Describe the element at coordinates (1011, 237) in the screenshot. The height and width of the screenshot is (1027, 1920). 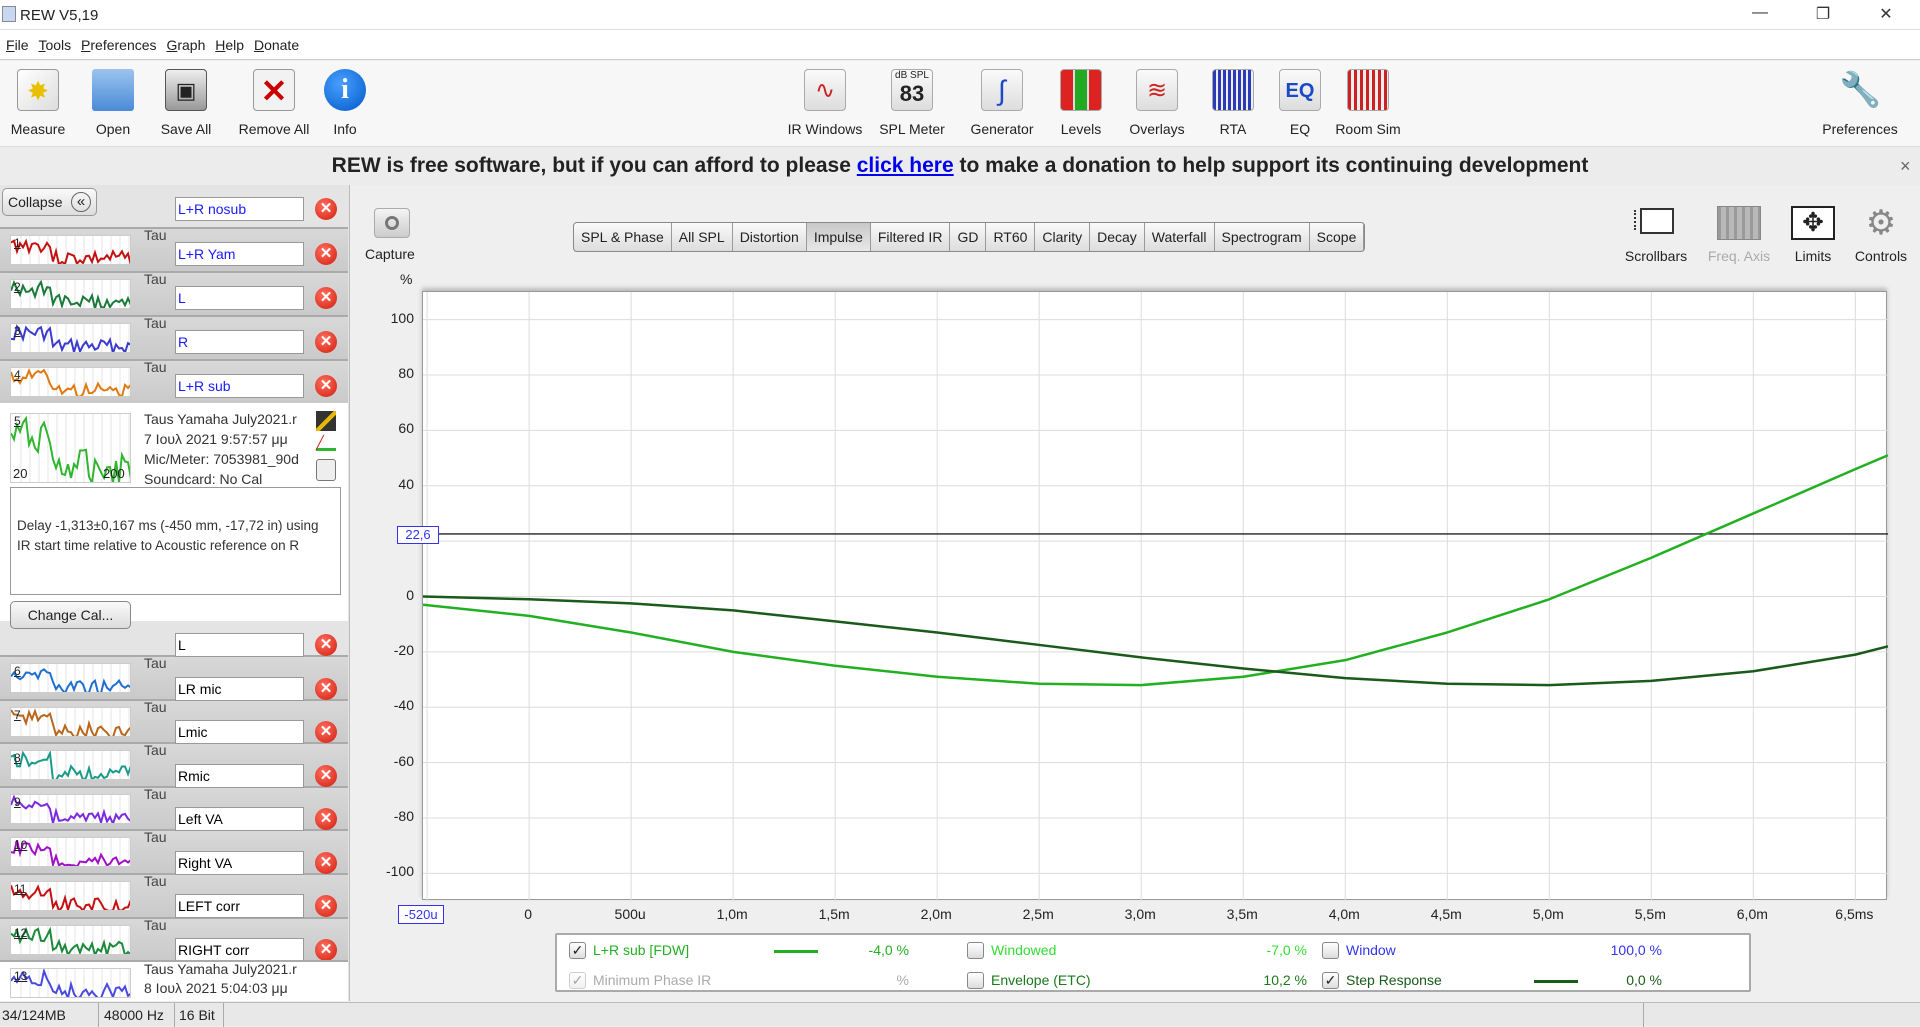
I see `tab-rt60: RT60` at that location.